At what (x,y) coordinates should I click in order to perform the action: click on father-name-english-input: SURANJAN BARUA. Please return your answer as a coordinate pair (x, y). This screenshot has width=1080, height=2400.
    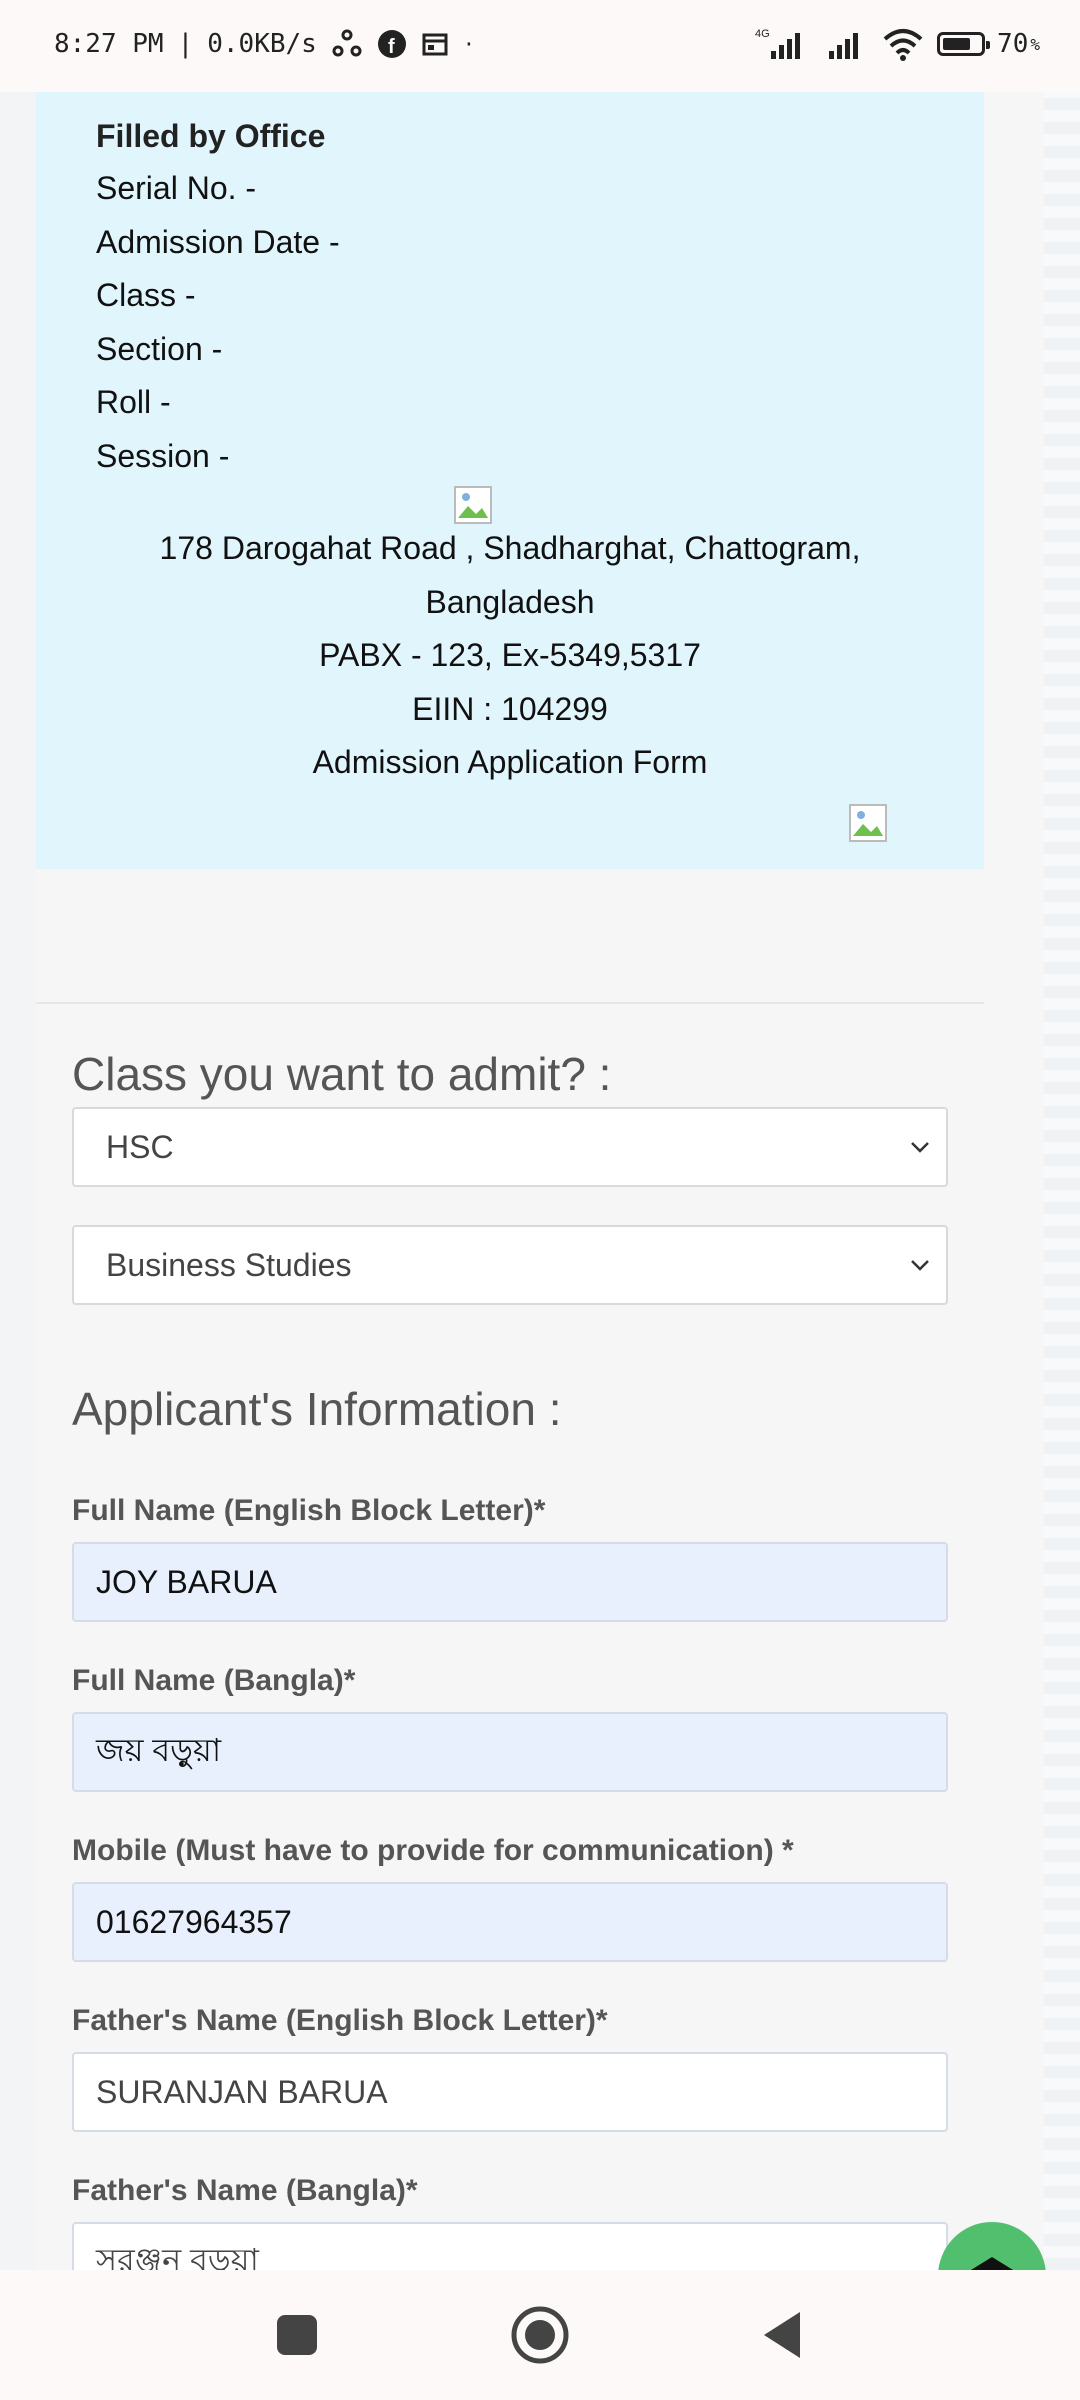
    Looking at the image, I should click on (510, 2092).